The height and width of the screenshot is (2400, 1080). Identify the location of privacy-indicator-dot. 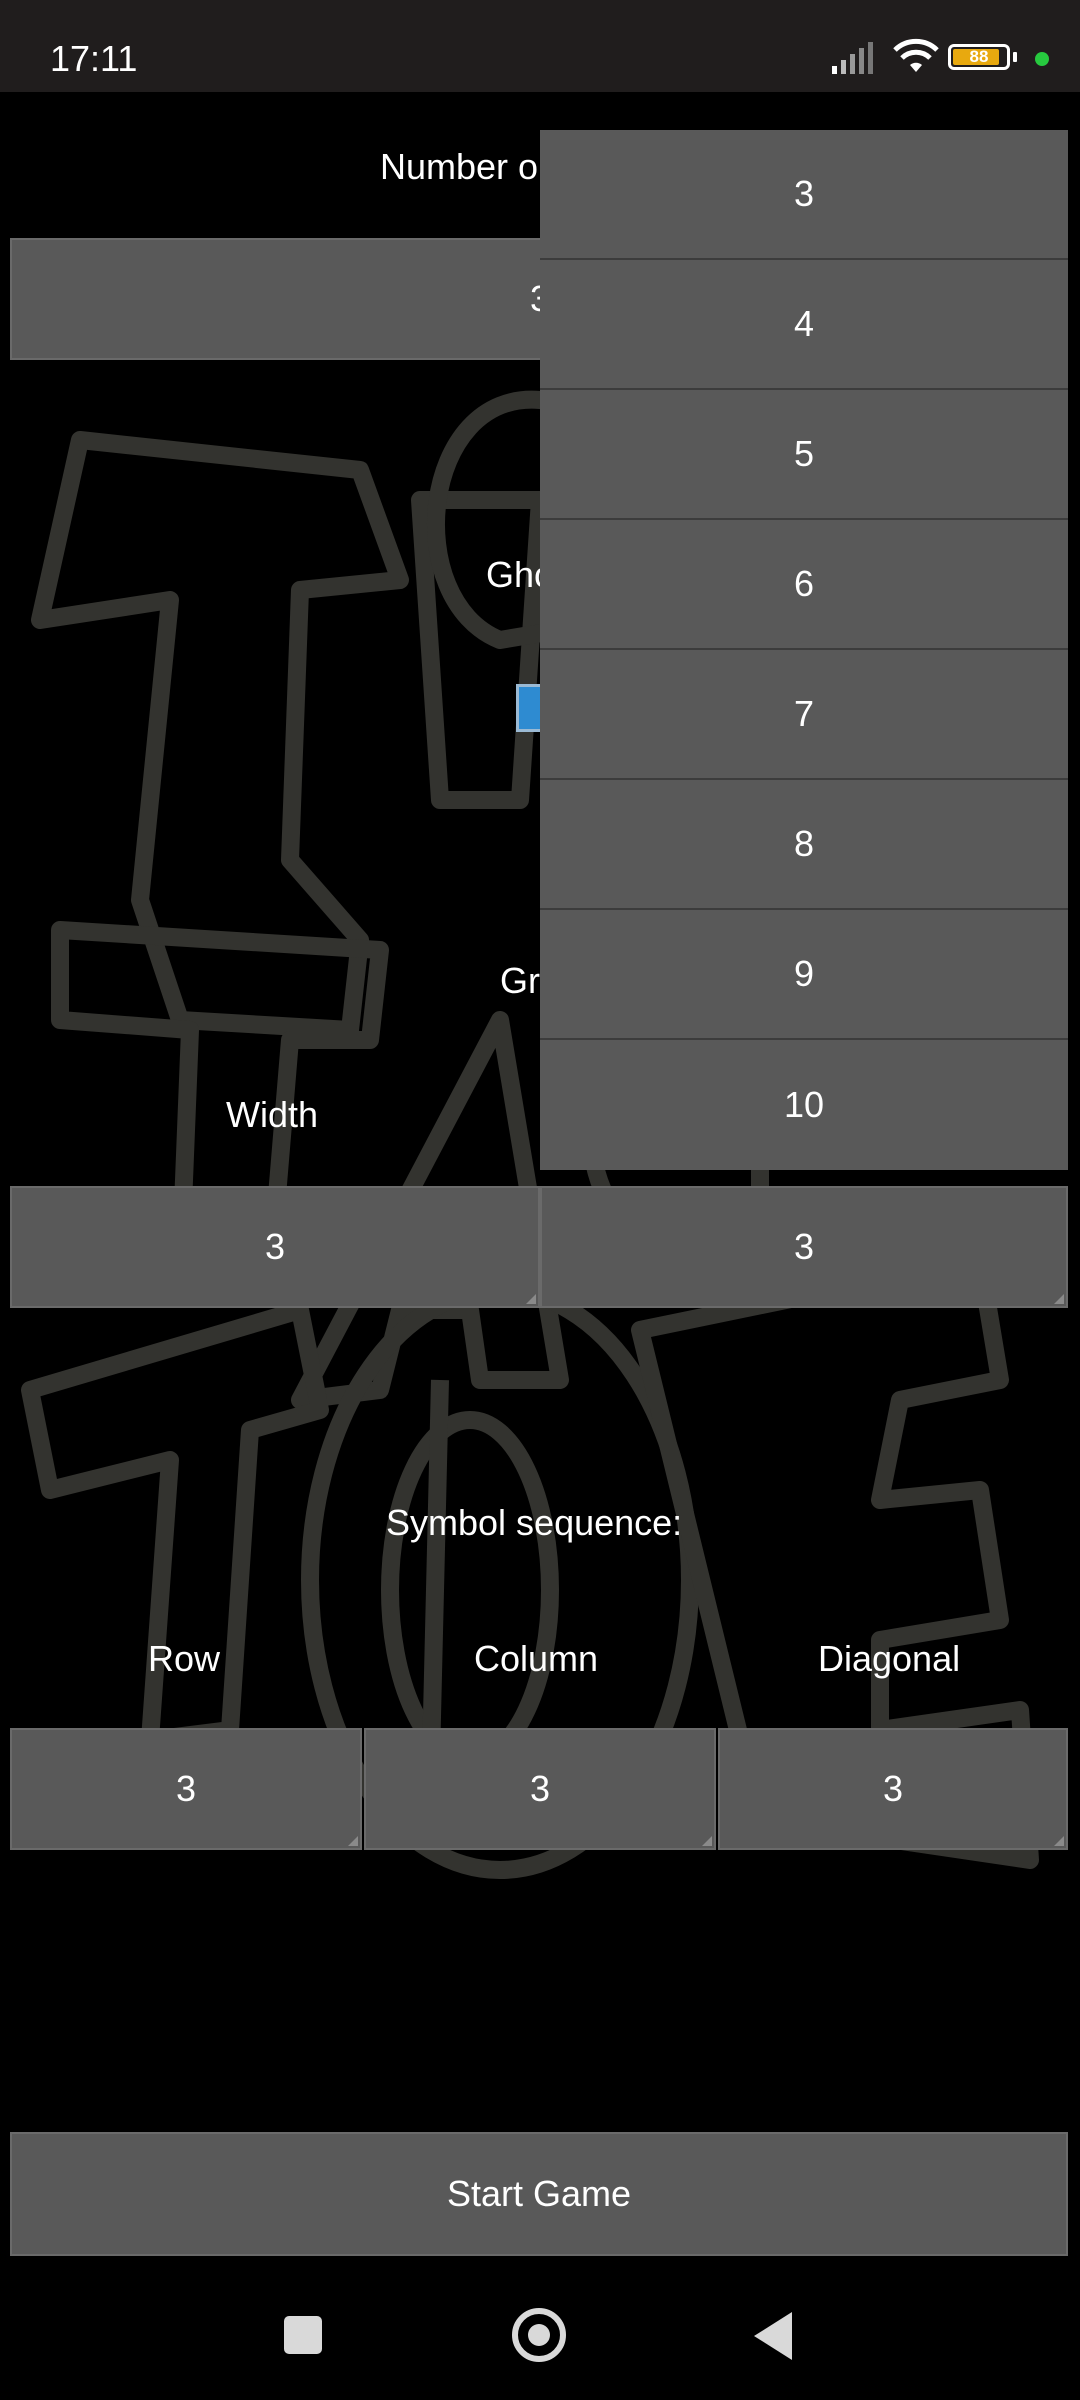
(1042, 59).